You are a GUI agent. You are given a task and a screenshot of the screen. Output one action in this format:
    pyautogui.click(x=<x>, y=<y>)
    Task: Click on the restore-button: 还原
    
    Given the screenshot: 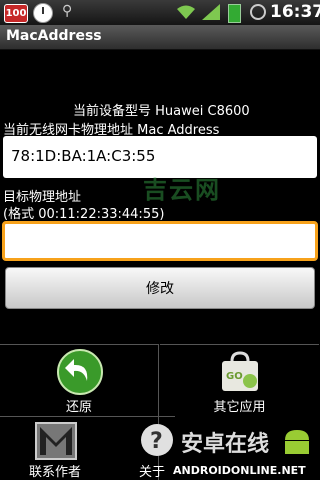 What is the action you would take?
    pyautogui.click(x=79, y=380)
    